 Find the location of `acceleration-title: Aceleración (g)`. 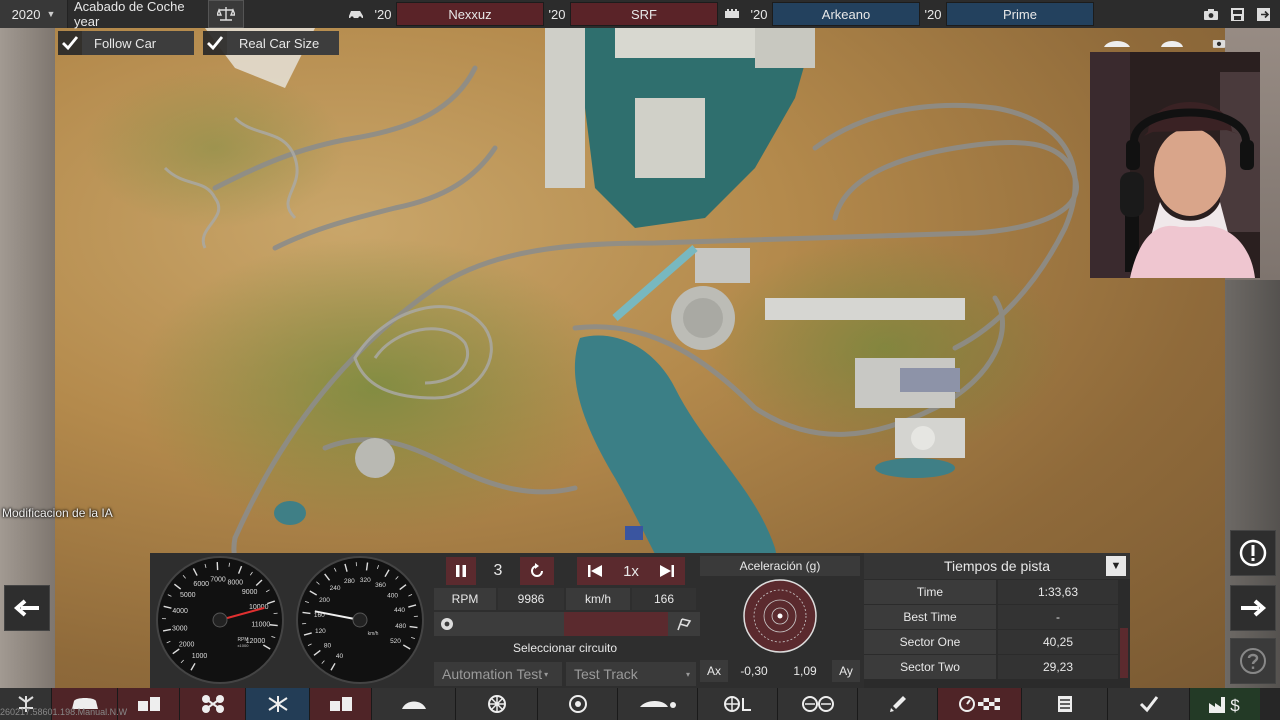

acceleration-title: Aceleración (g) is located at coordinates (780, 566).